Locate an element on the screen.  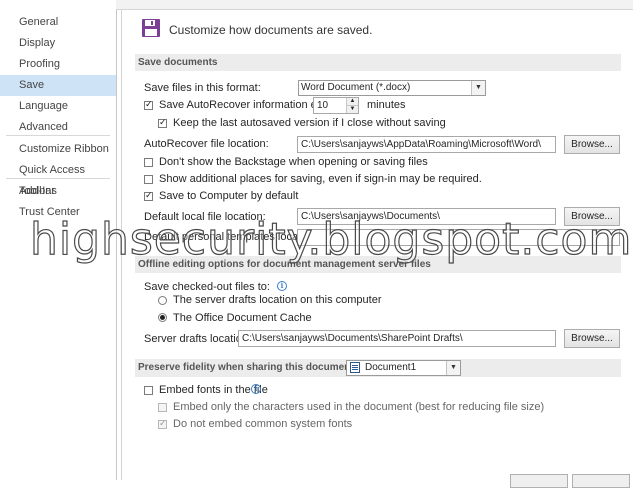
word-document-icon is located at coordinates (355, 367).